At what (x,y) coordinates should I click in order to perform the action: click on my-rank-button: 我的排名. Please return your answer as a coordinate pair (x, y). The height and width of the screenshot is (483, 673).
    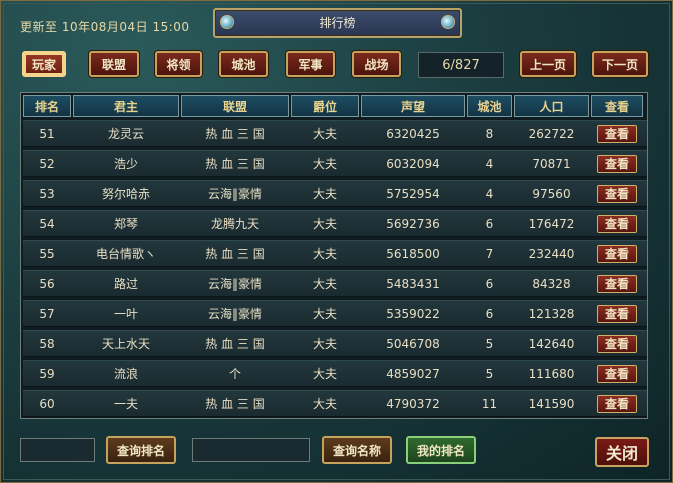
    Looking at the image, I should click on (441, 450).